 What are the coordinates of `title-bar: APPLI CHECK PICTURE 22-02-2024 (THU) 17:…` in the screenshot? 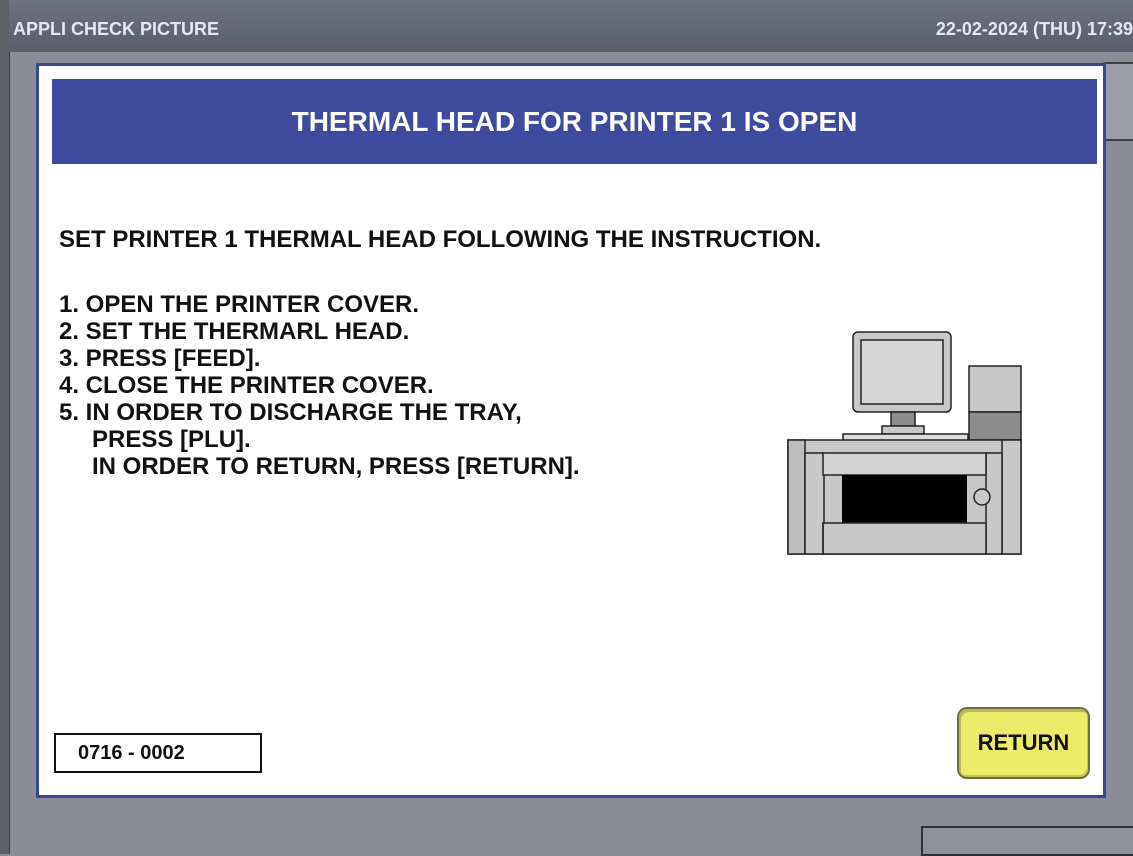 It's located at (571, 26).